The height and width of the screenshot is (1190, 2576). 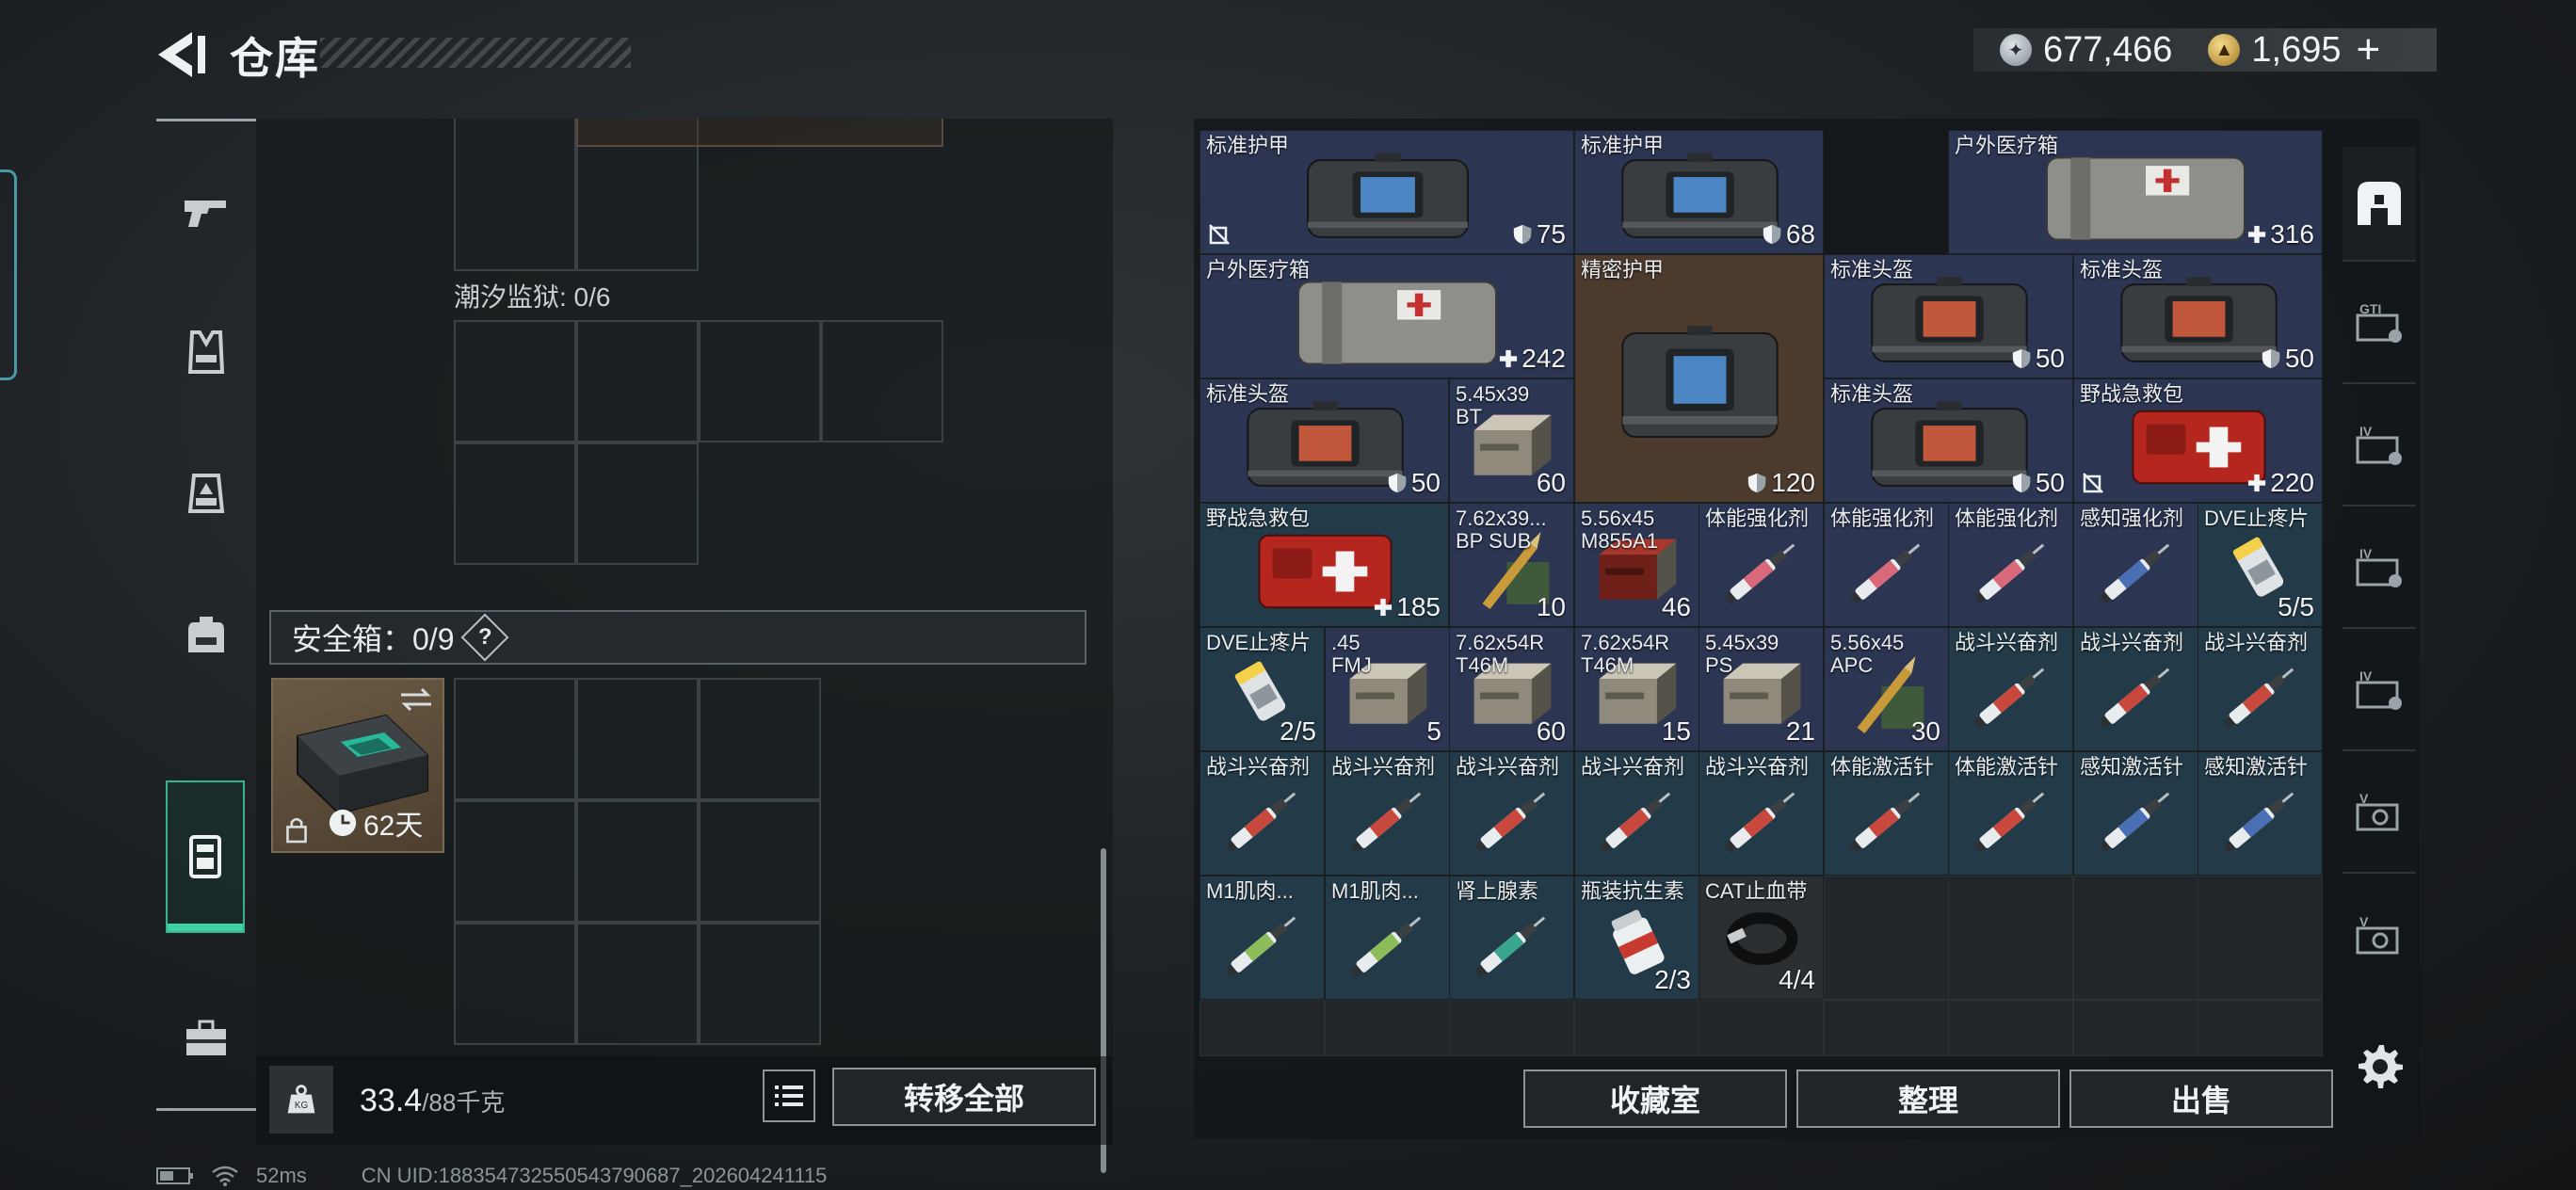 I want to click on filter-iv-3: IV, so click(x=2379, y=693).